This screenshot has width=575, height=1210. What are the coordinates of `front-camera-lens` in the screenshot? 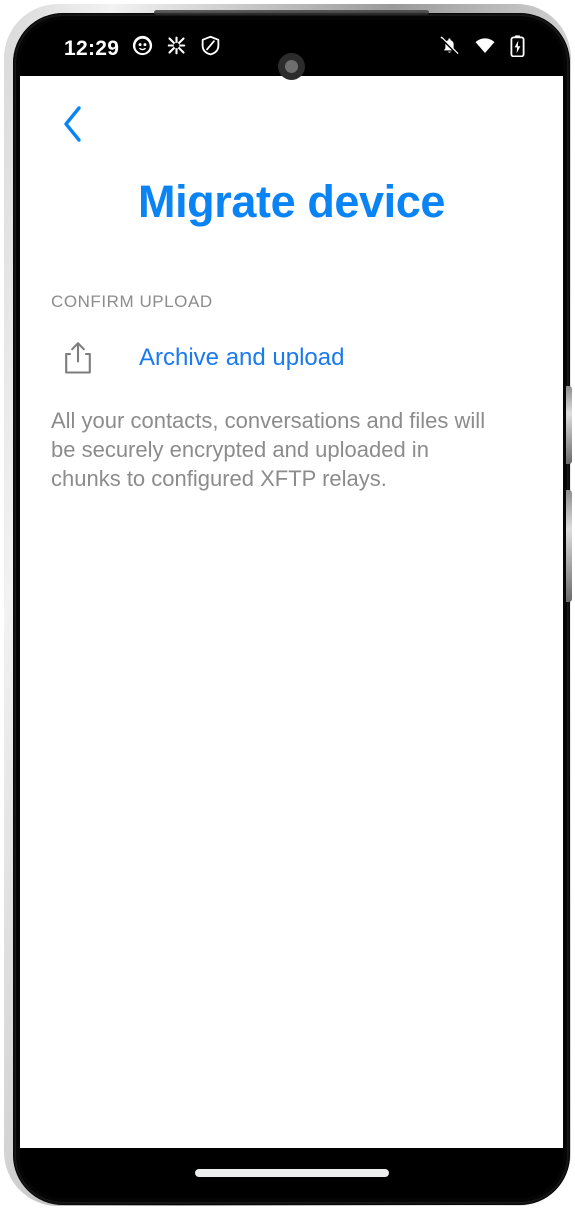 It's located at (291, 66).